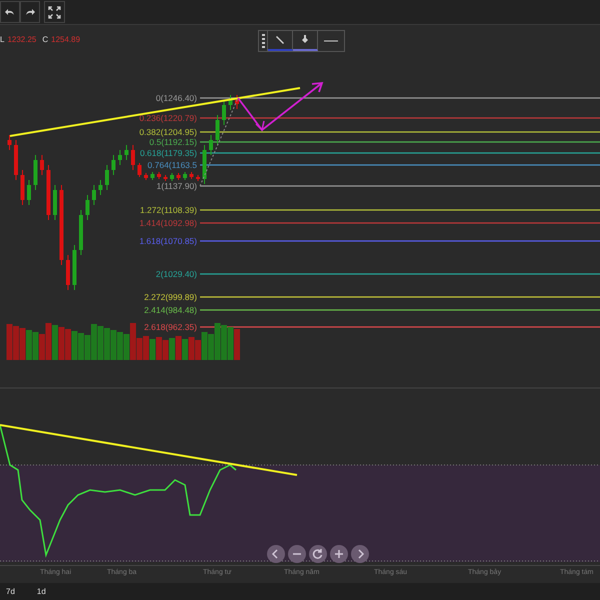 The height and width of the screenshot is (600, 600). Describe the element at coordinates (21, 40) in the screenshot. I see `low-value: 1232.25` at that location.